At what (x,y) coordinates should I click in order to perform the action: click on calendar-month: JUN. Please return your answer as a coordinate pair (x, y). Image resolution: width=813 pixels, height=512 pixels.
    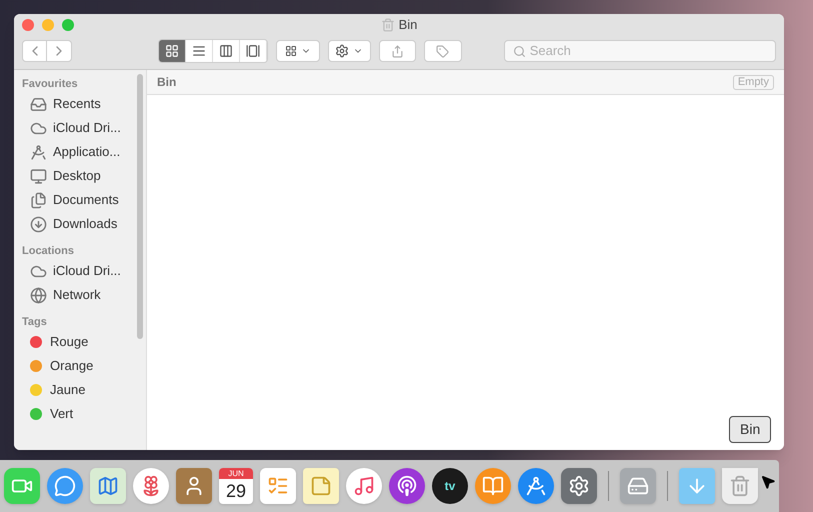
    Looking at the image, I should click on (236, 473).